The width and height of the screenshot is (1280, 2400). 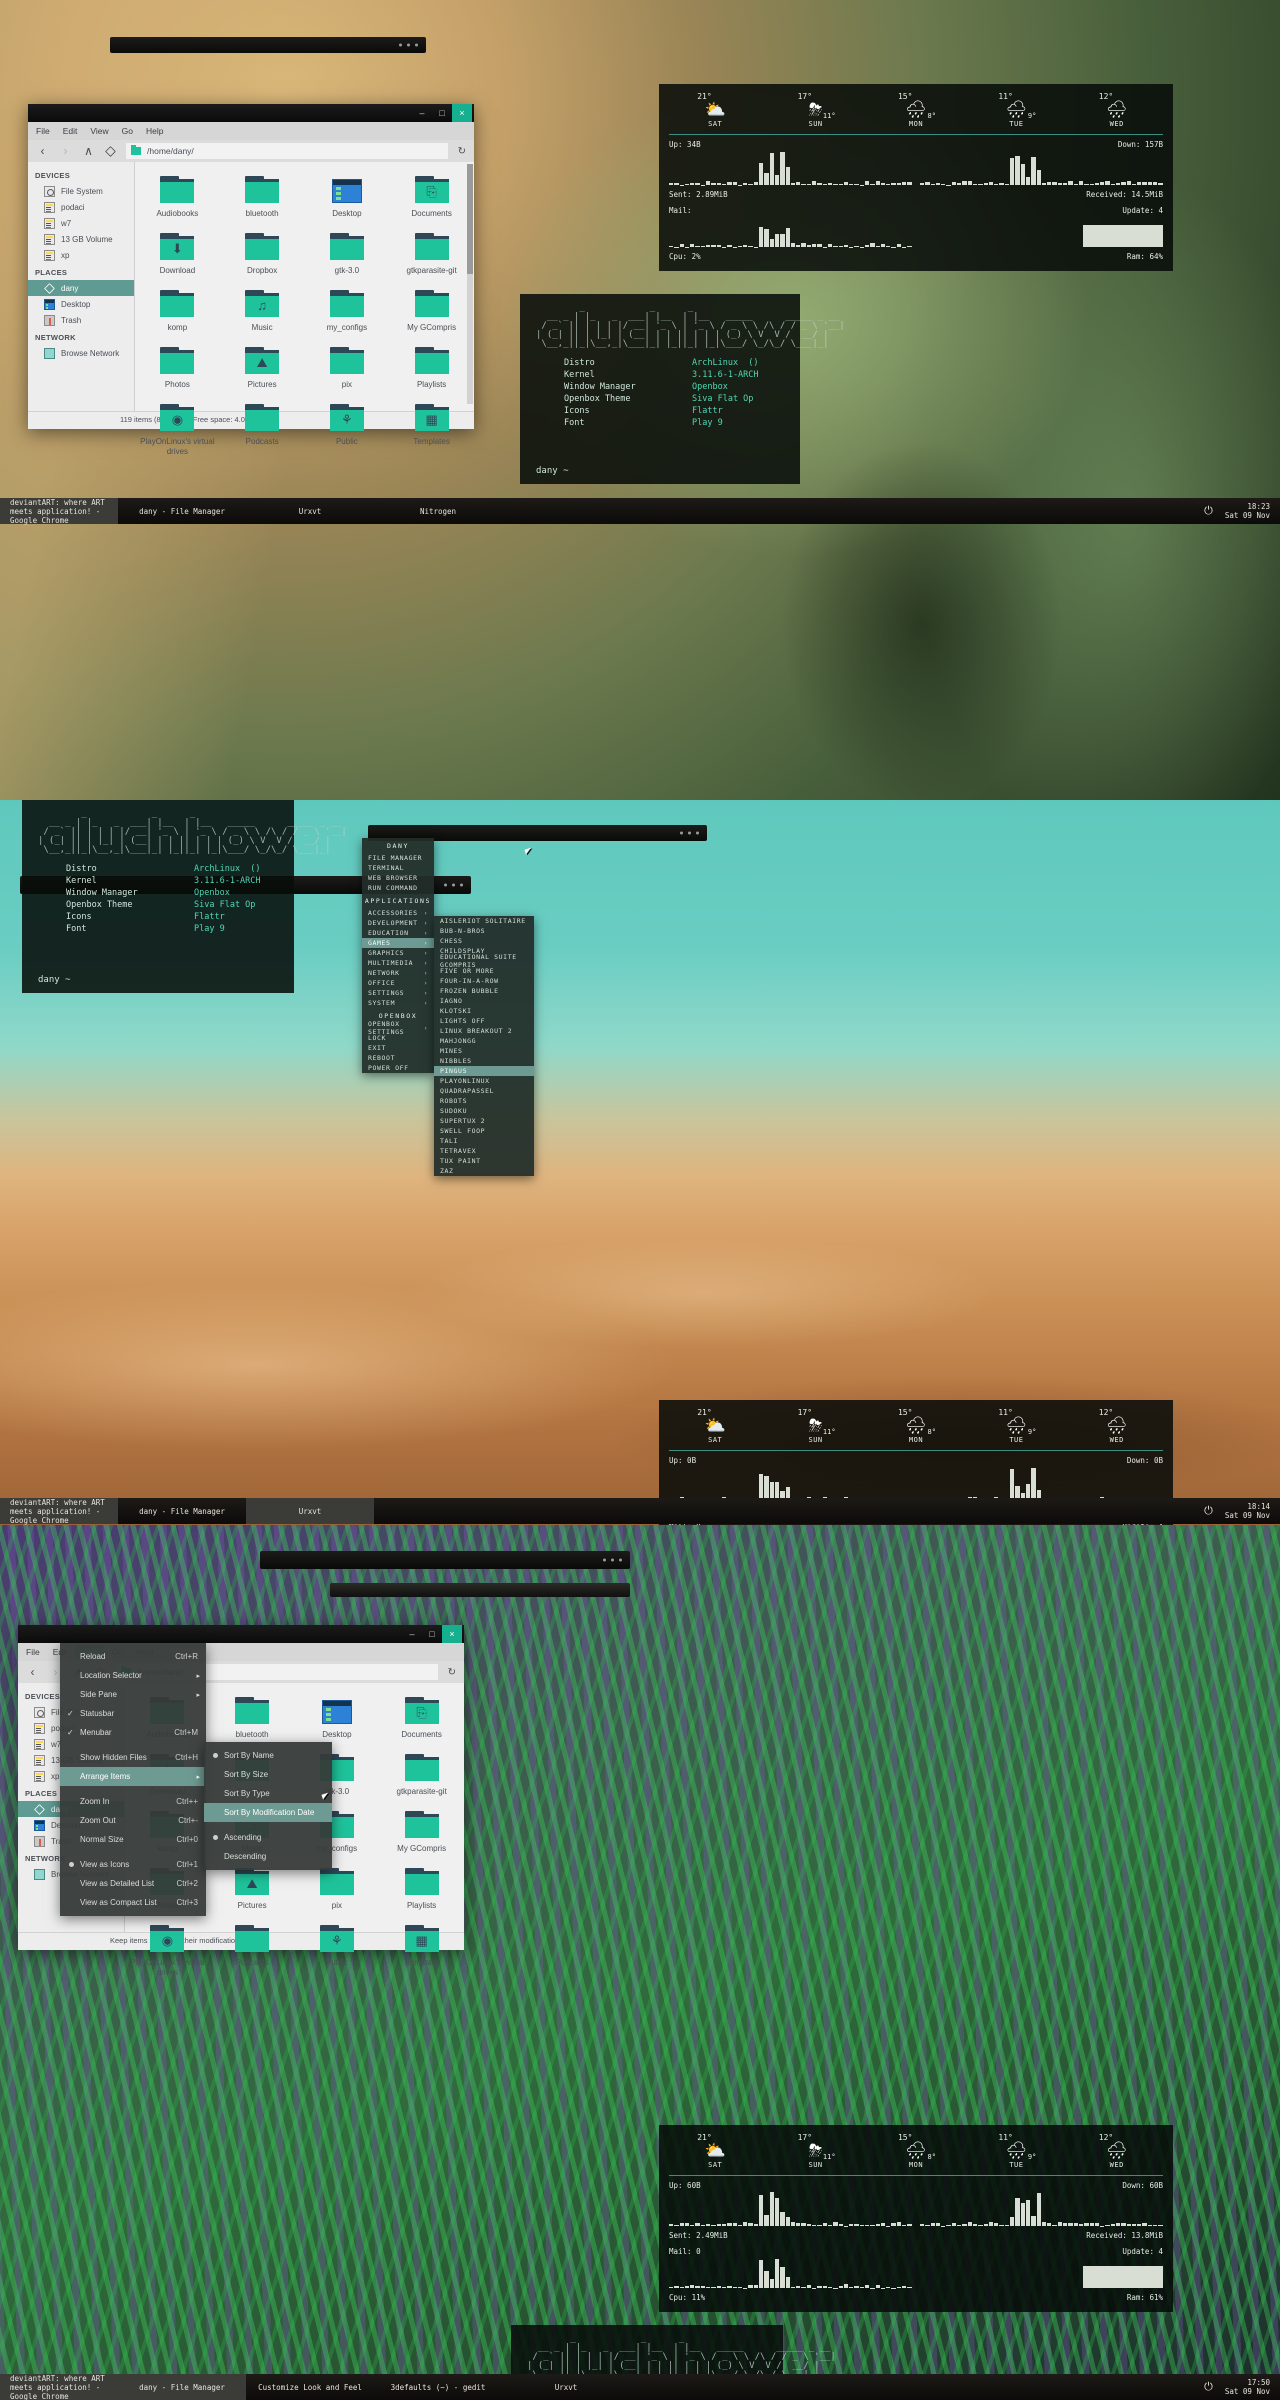 I want to click on sidebar-item-w7: w7, so click(x=81, y=223).